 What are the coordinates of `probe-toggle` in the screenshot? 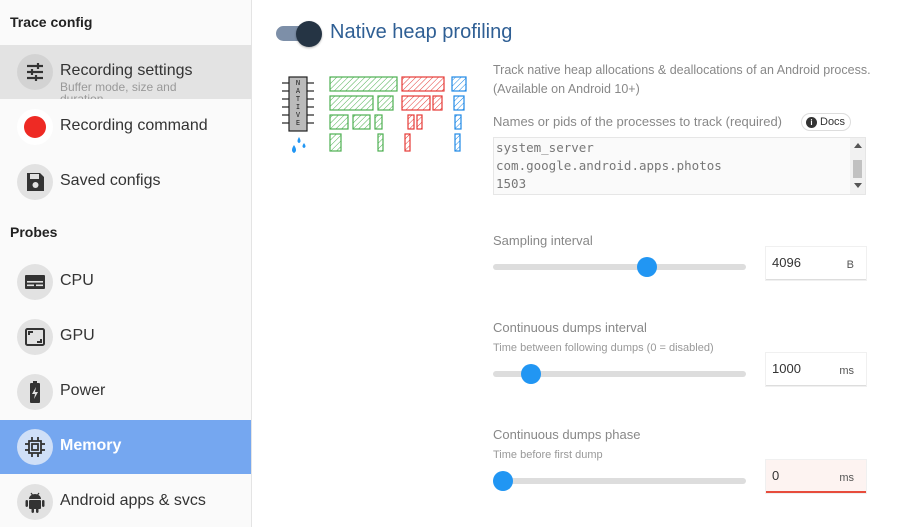 It's located at (309, 34).